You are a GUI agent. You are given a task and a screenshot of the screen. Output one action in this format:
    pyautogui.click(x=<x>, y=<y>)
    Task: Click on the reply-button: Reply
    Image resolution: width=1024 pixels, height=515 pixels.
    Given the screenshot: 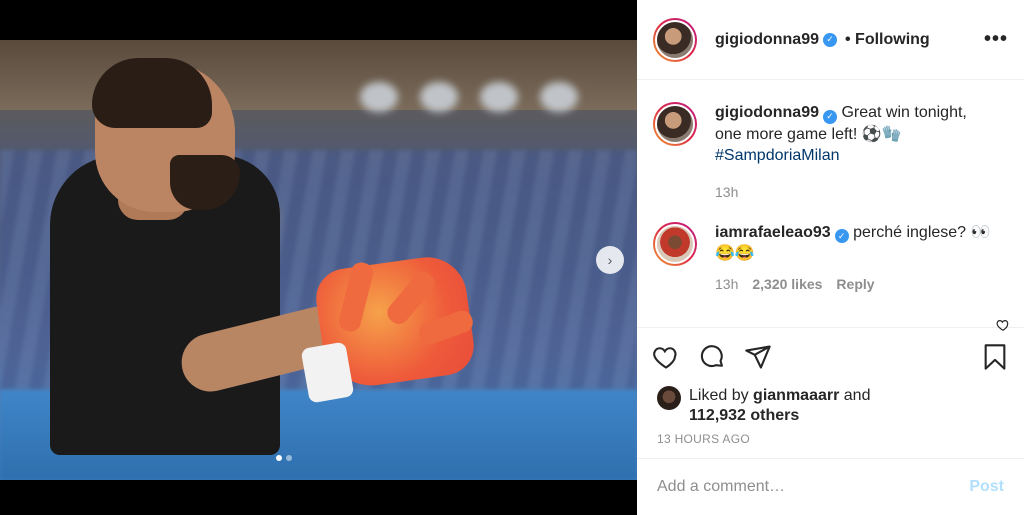 What is the action you would take?
    pyautogui.click(x=855, y=284)
    